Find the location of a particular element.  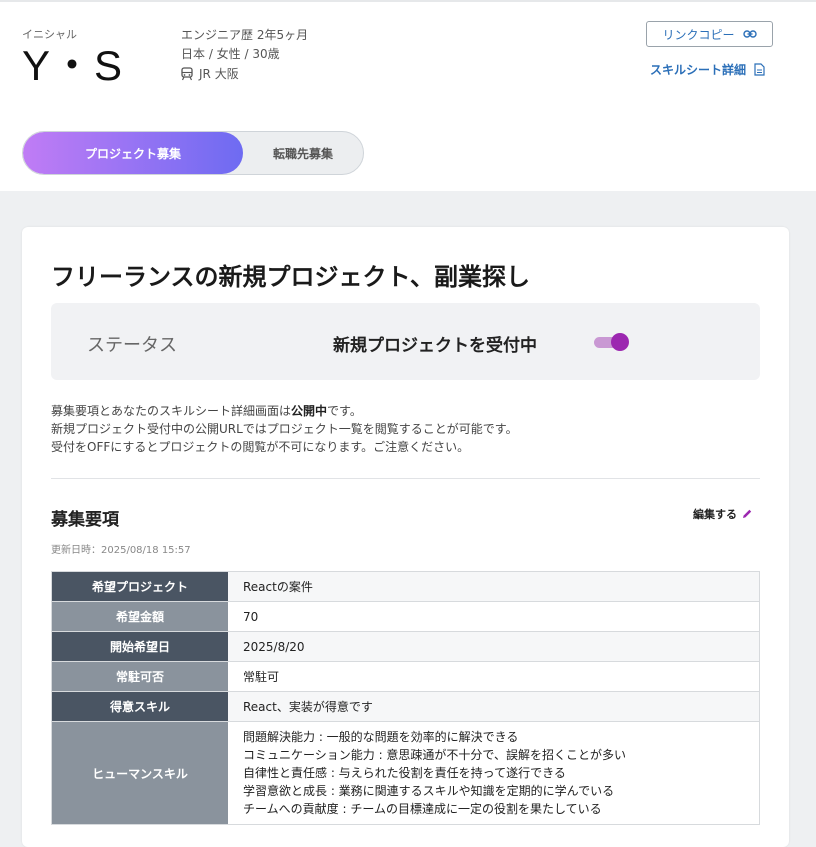

link-copy-button: リンクコピー is located at coordinates (709, 34).